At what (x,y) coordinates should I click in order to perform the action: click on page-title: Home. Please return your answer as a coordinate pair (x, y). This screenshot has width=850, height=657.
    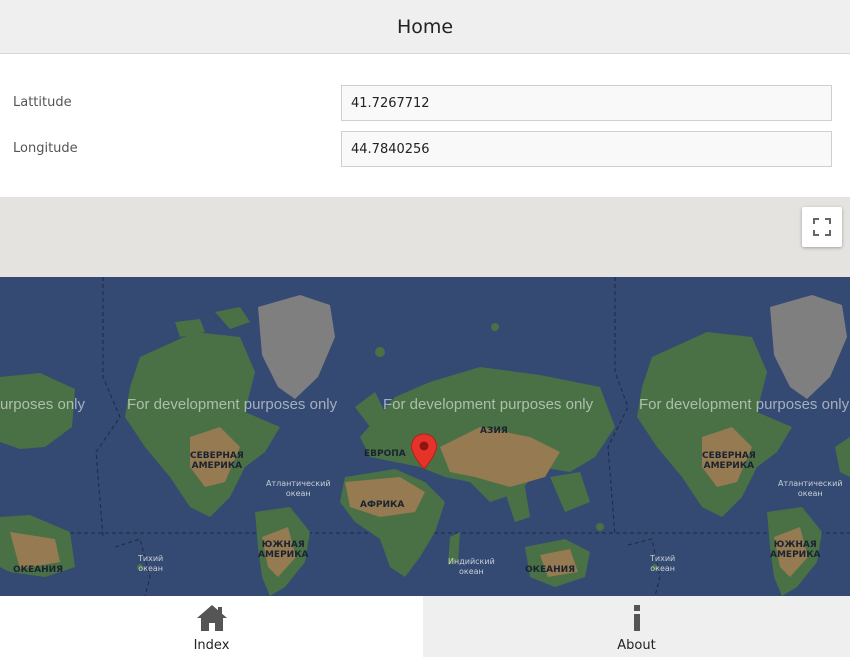
    Looking at the image, I should click on (425, 26).